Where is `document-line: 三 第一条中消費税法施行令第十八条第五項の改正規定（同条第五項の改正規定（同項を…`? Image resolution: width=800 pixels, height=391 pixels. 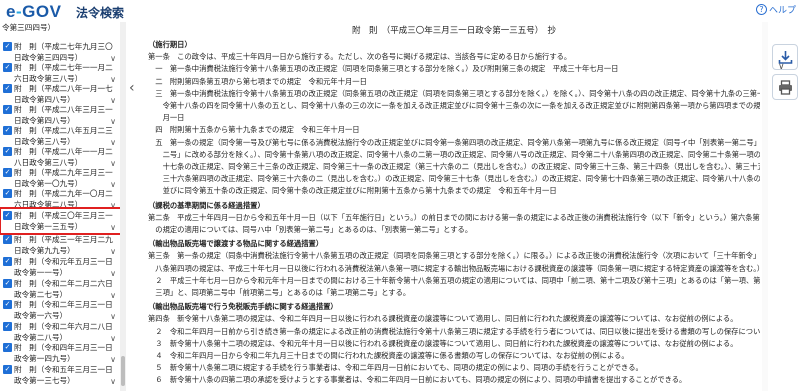
document-line: 三 第一条中消費税法施行令第十八条第五項の改正規定（同条第五項の改正規定（同項を… is located at coordinates (454, 93).